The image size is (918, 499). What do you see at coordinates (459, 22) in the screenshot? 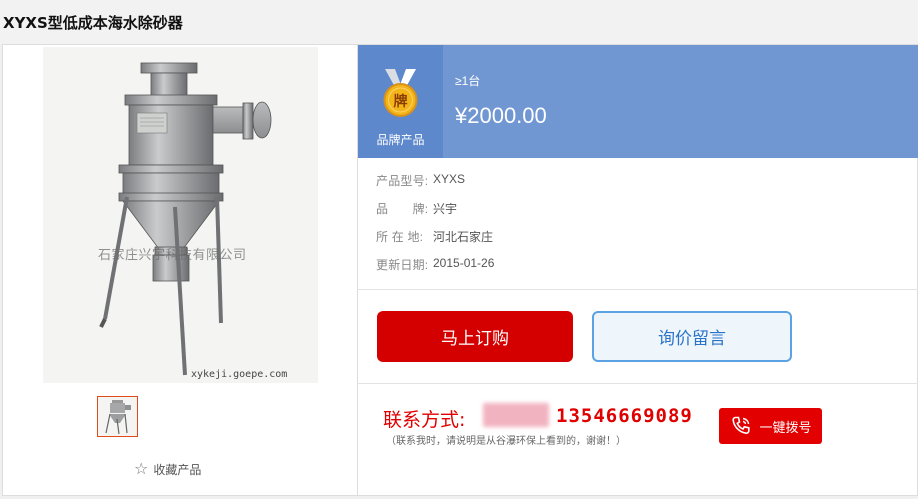
I see `page-header: XYXS型低成本海水除砂器` at bounding box center [459, 22].